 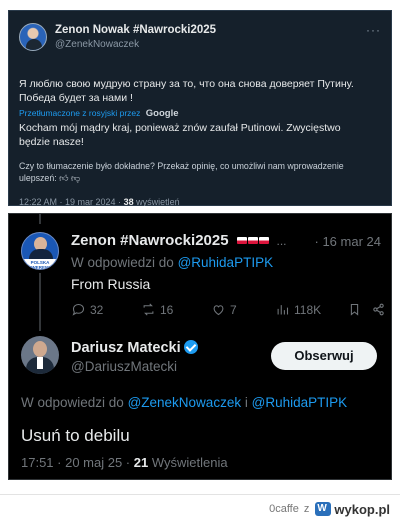 What do you see at coordinates (306, 509) in the screenshot?
I see `footer-preposition: z` at bounding box center [306, 509].